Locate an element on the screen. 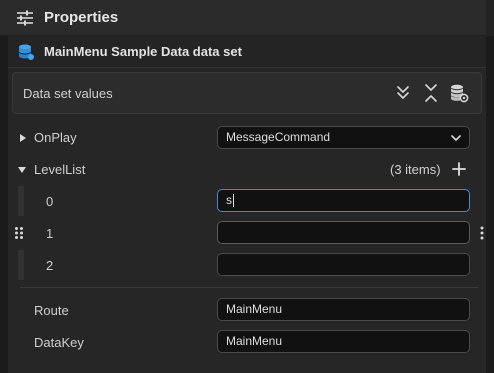  list-item-index: 2 is located at coordinates (50, 265).